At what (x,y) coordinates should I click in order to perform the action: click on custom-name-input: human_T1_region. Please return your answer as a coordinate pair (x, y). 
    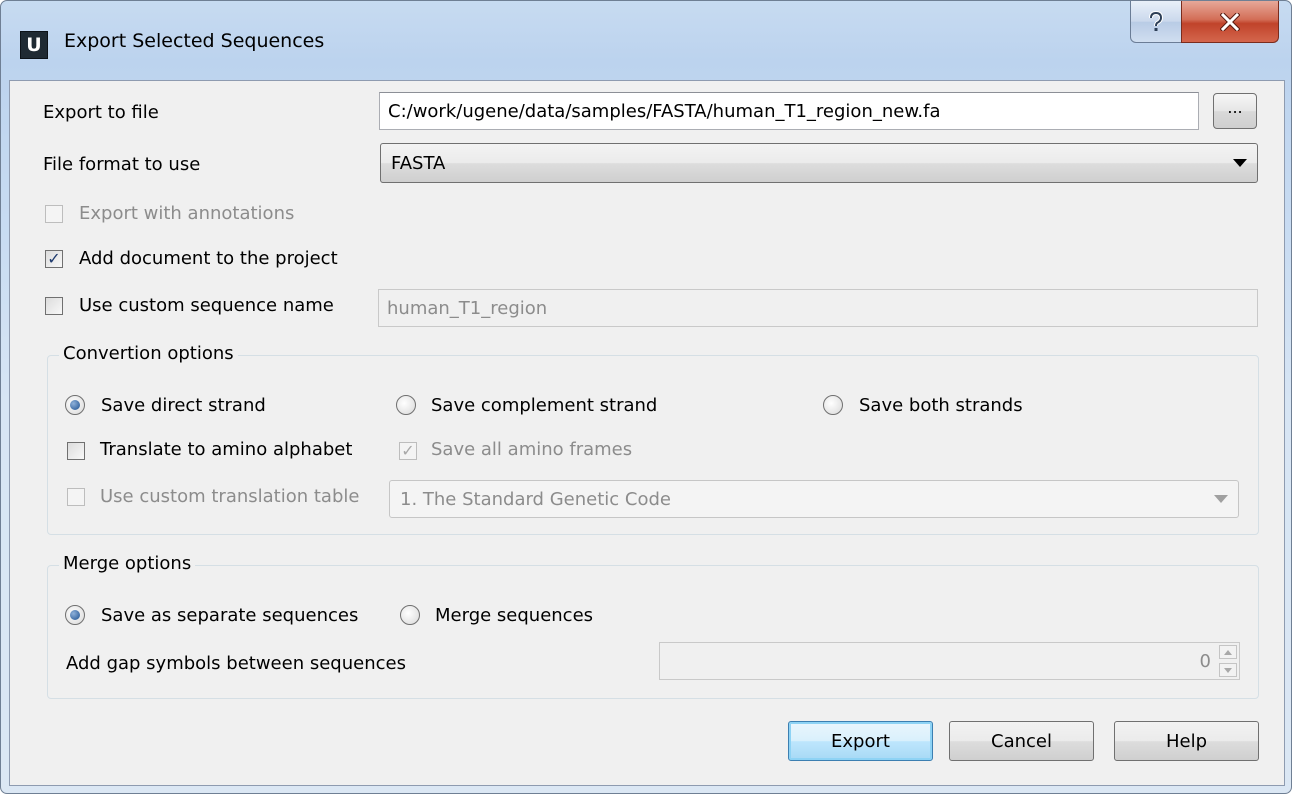
    Looking at the image, I should click on (818, 308).